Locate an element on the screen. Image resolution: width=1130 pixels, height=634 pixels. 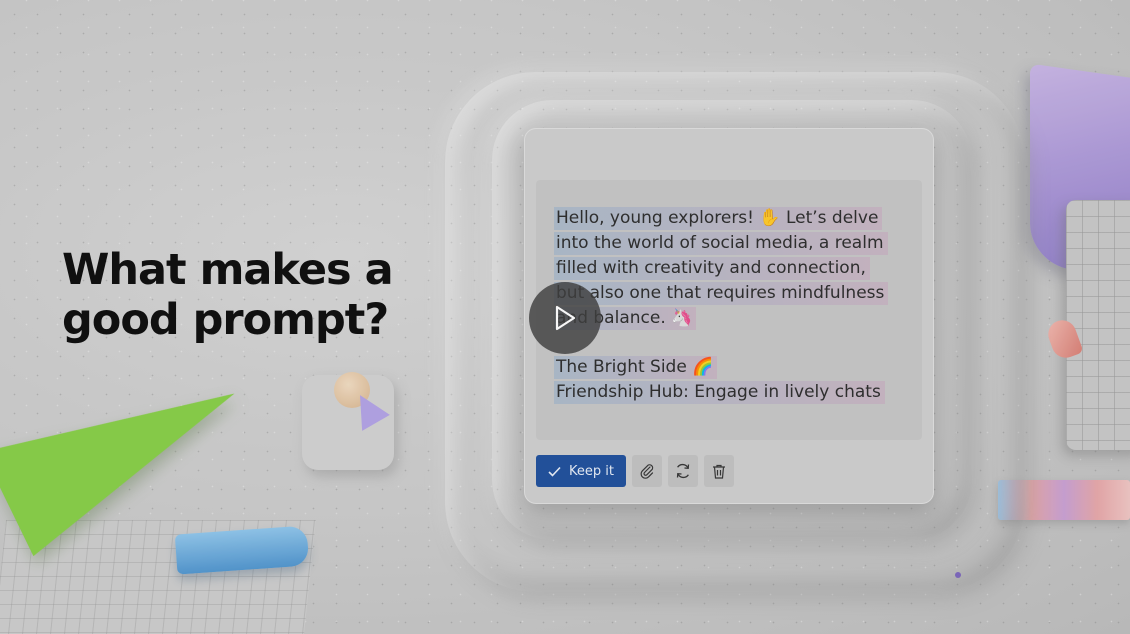
keep-it-button: Keep it is located at coordinates (581, 471).